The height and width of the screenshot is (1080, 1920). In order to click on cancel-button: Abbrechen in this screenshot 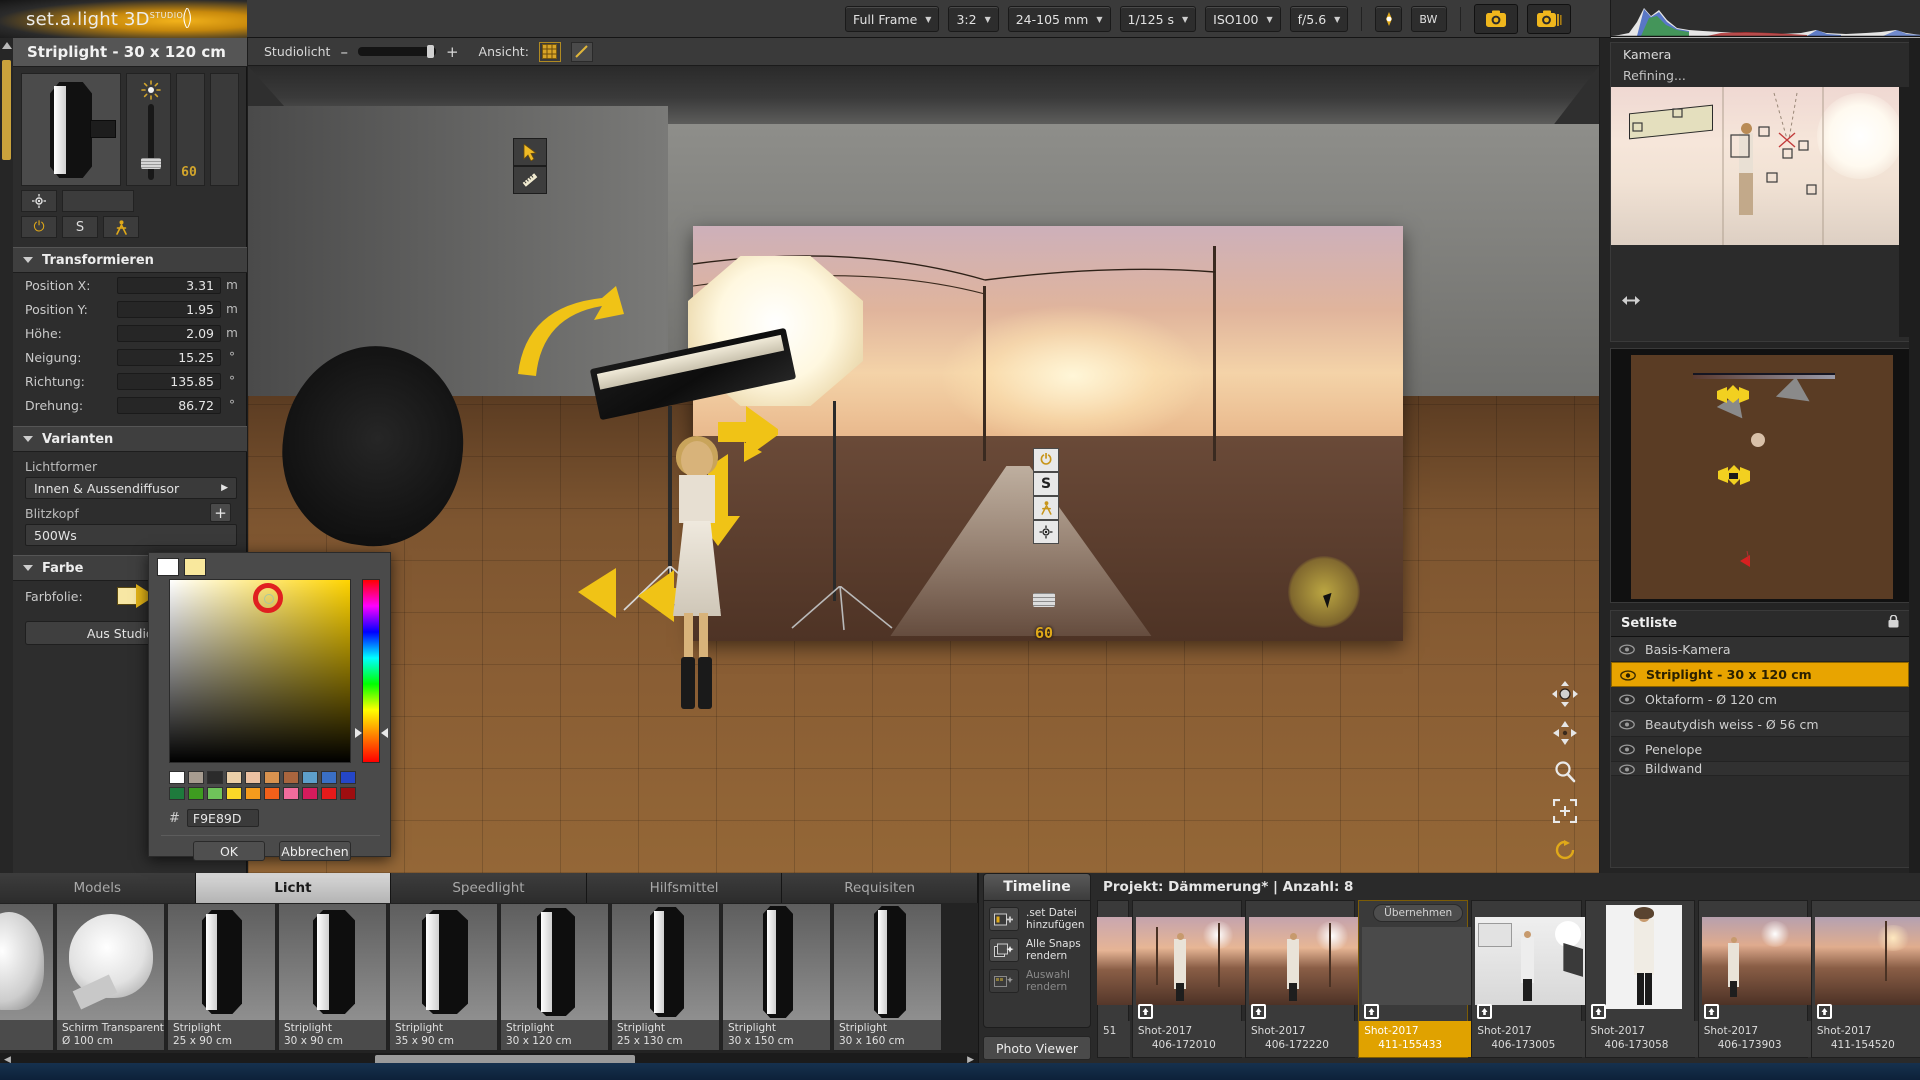, I will do `click(315, 851)`.